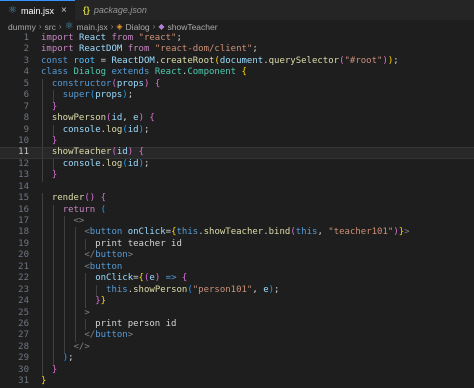  Describe the element at coordinates (87, 60) in the screenshot. I see `code-token: root` at that location.